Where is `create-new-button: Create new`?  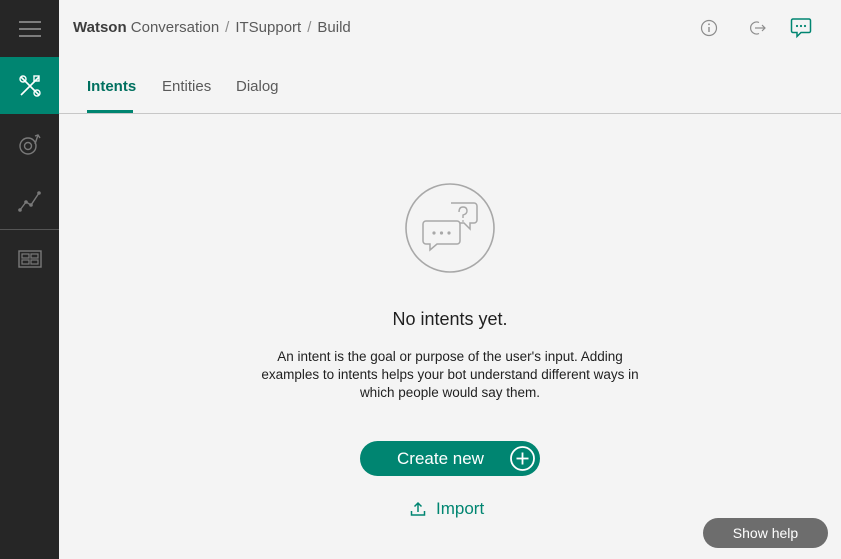
create-new-button: Create new is located at coordinates (450, 458).